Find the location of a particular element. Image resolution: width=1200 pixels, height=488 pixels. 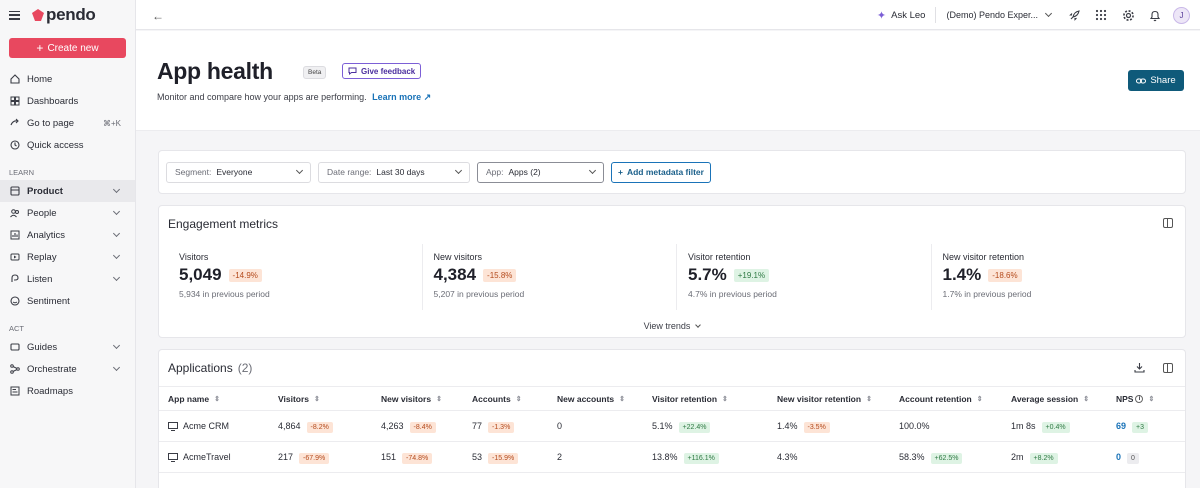

app-filter-value: Apps (2) is located at coordinates (524, 172).